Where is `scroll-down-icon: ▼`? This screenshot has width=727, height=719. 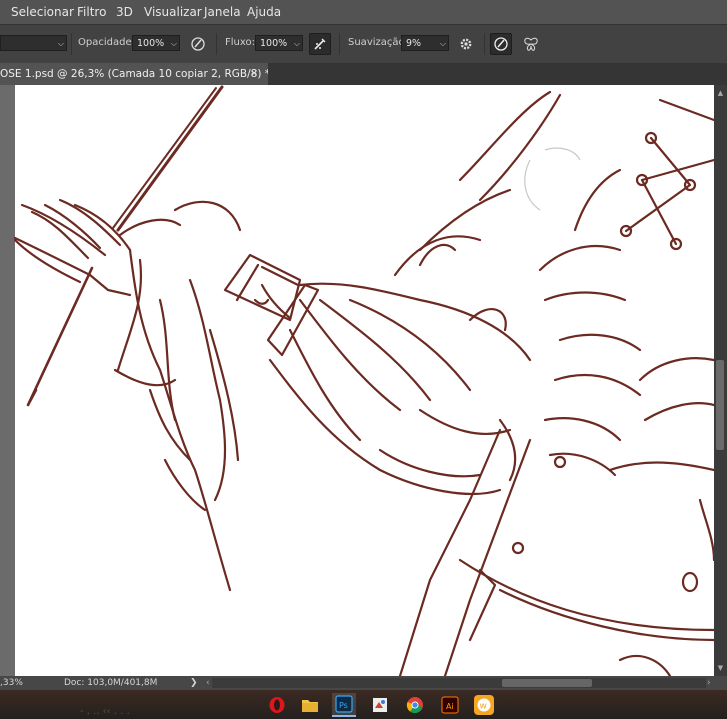 scroll-down-icon: ▼ is located at coordinates (720, 668).